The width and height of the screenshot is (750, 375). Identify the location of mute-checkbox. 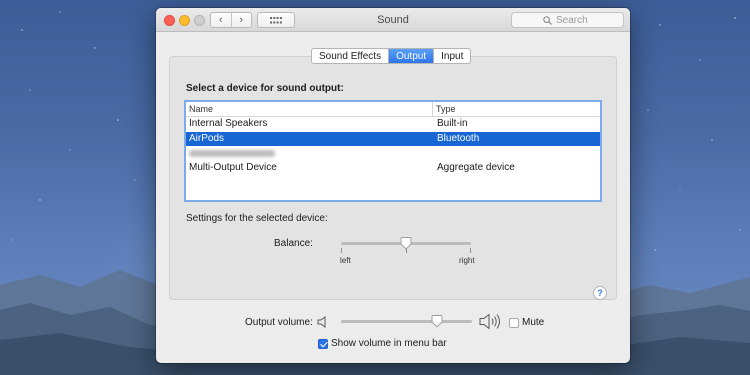
(514, 323).